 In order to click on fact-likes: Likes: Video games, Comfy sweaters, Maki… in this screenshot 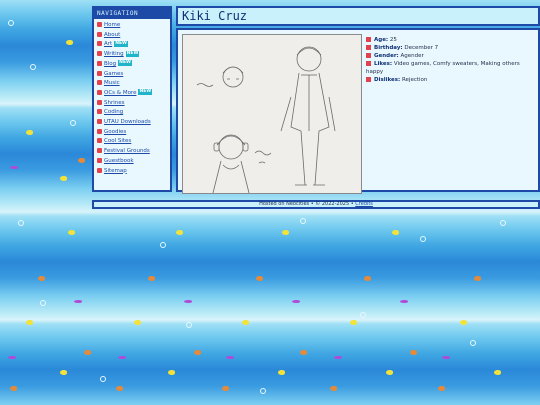, I will do `click(452, 68)`.